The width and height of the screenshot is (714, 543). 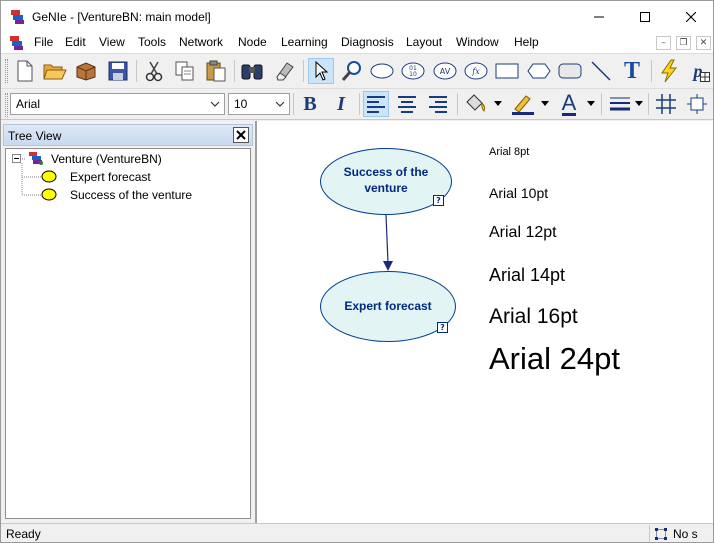 I want to click on fill-color-dropdown-icon, so click(x=498, y=104).